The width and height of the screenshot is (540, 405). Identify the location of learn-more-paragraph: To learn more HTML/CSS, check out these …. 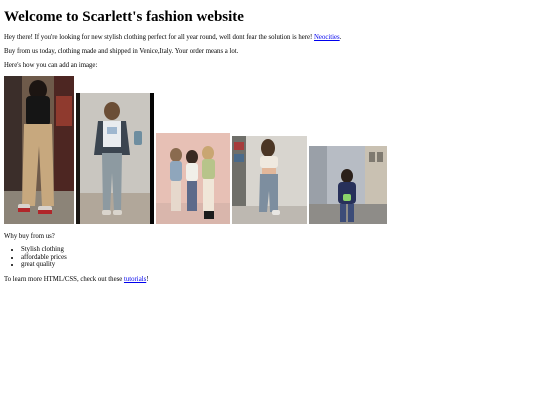
(76, 279).